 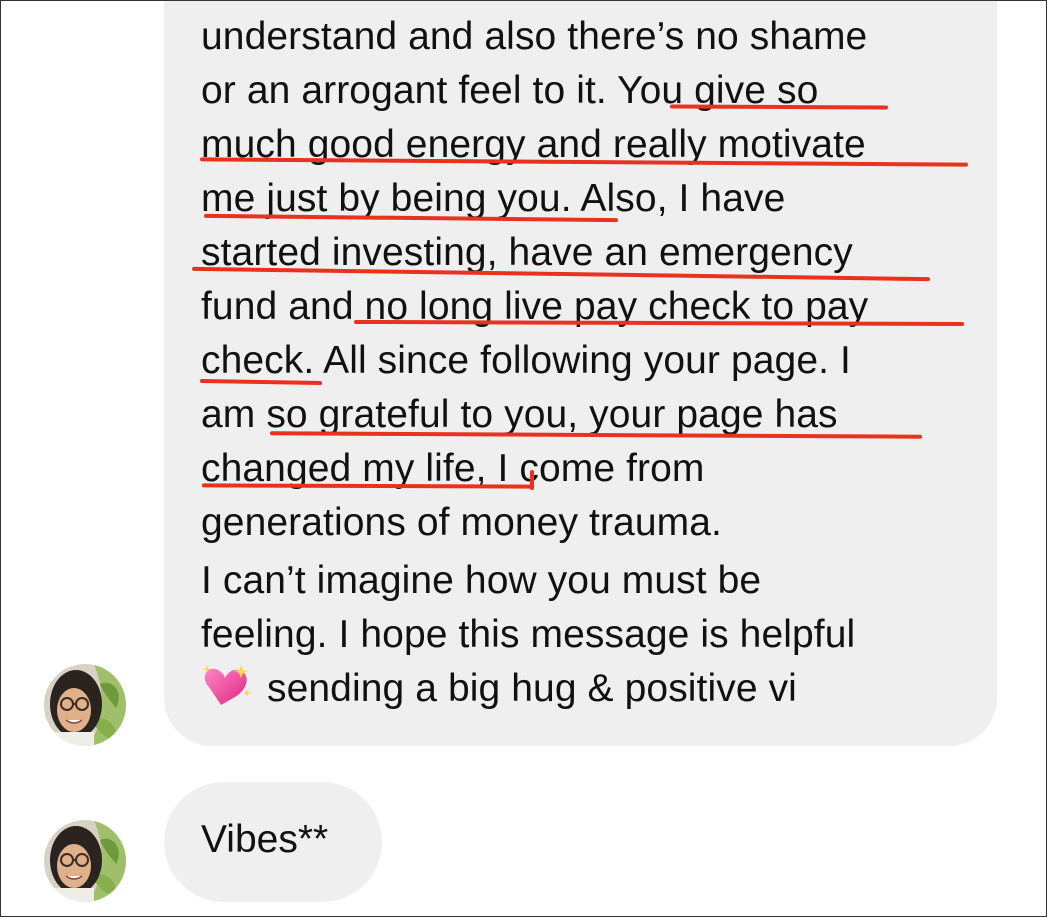 I want to click on message-text: Vibes**, so click(x=265, y=839).